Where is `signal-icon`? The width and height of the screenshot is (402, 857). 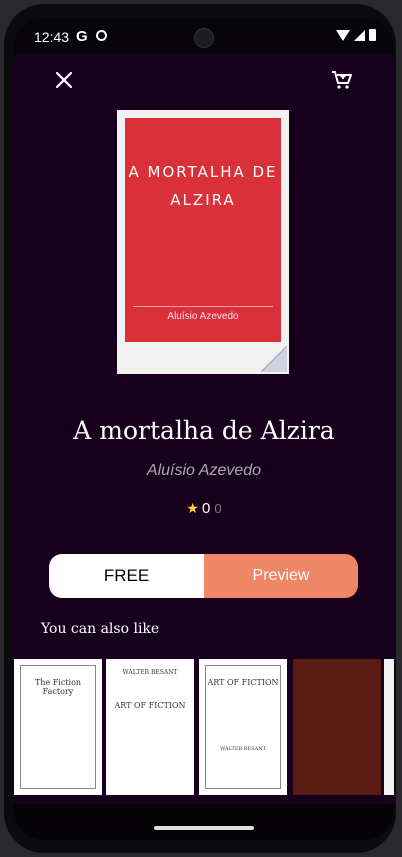 signal-icon is located at coordinates (359, 35).